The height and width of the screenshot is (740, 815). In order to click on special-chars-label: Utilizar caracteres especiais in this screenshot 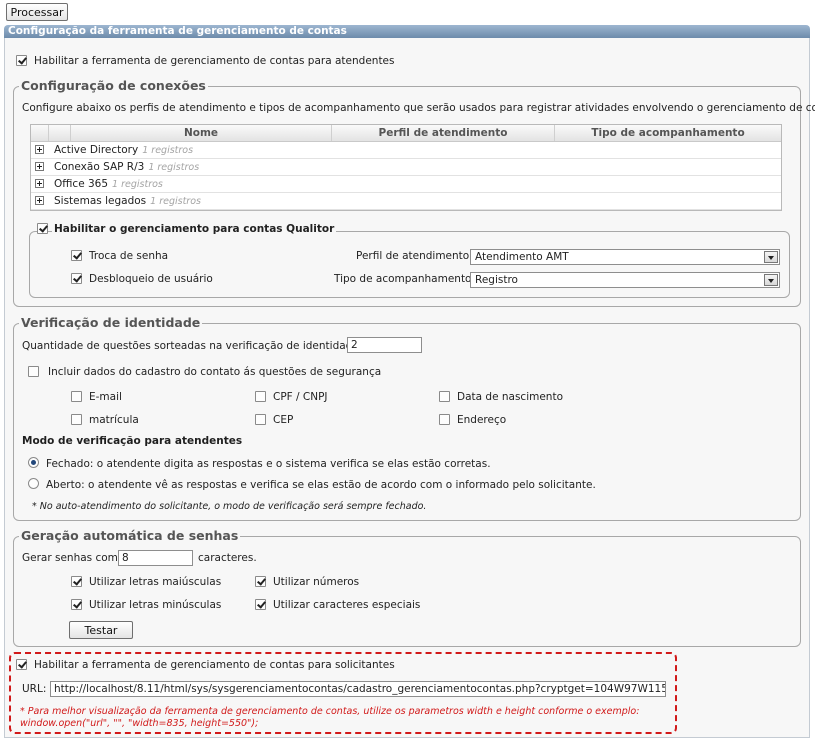, I will do `click(347, 605)`.